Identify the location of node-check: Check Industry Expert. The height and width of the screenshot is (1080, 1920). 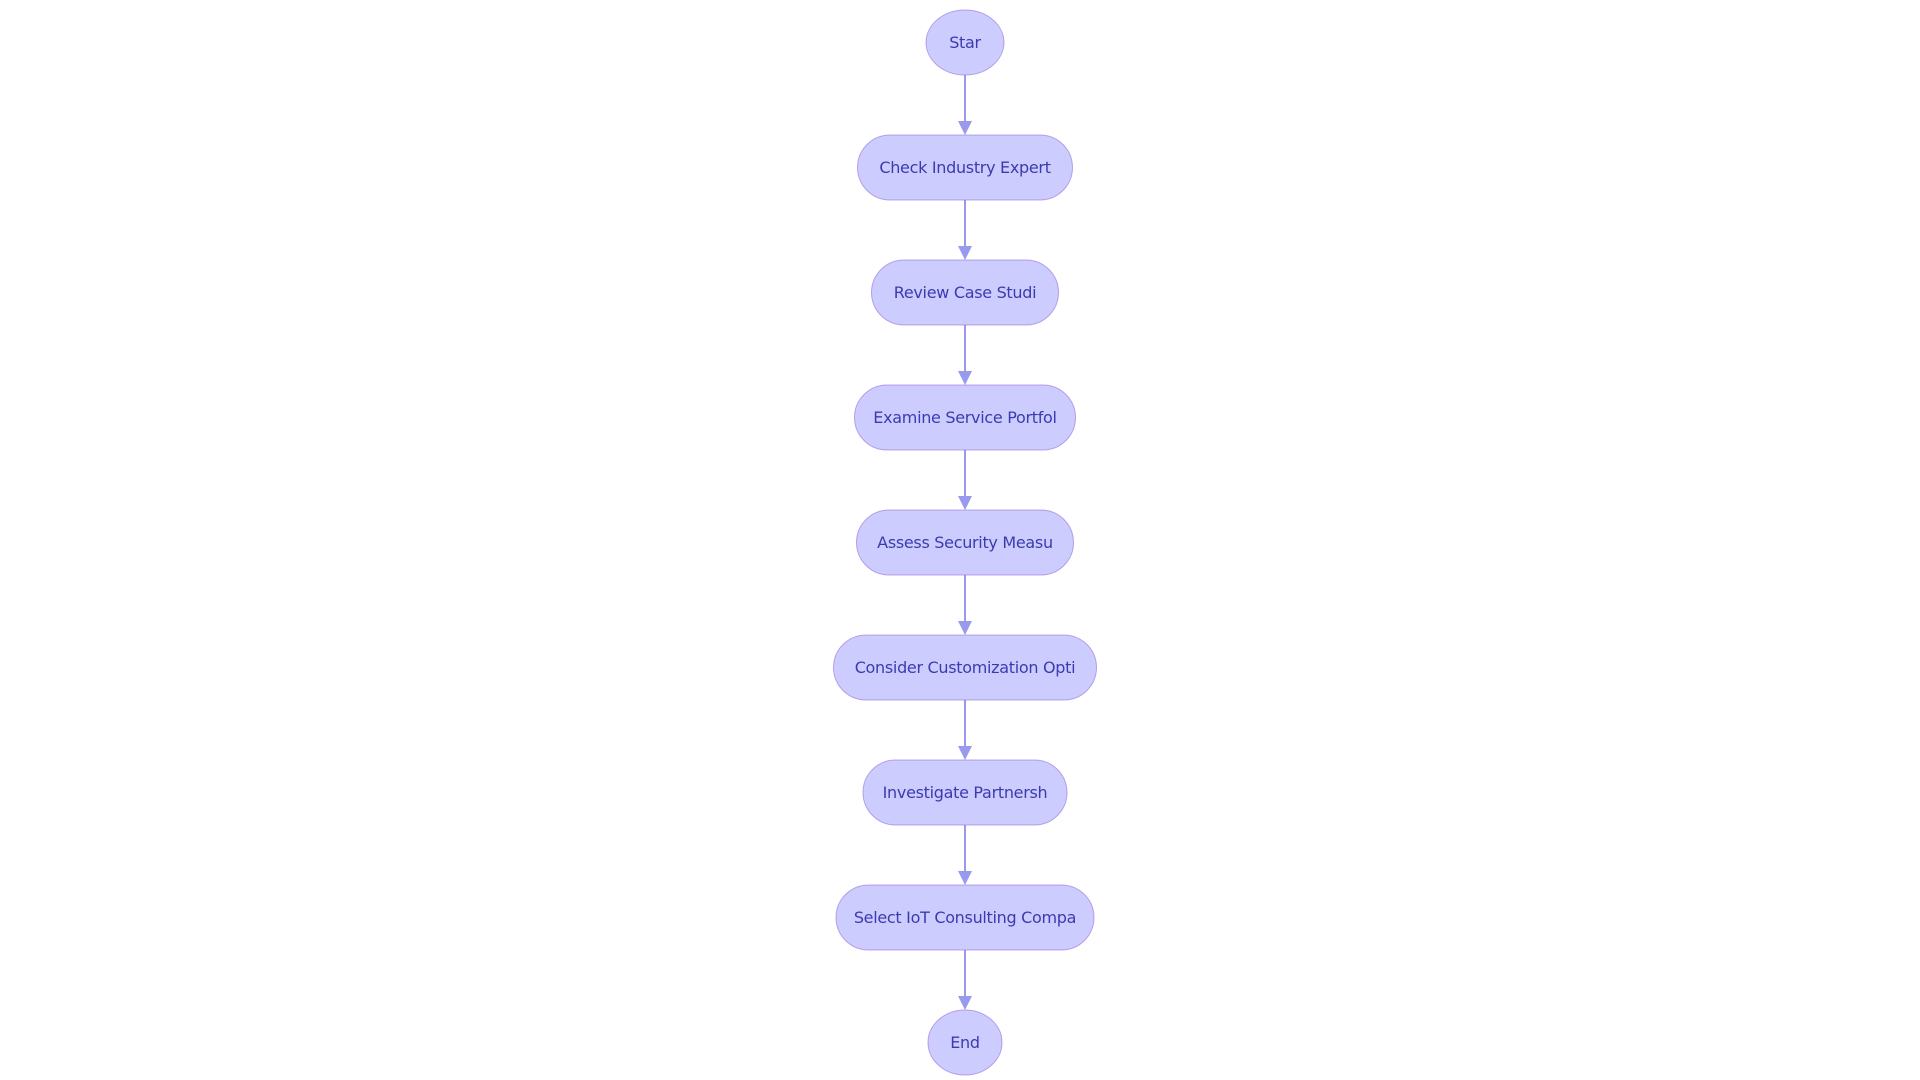
(965, 167).